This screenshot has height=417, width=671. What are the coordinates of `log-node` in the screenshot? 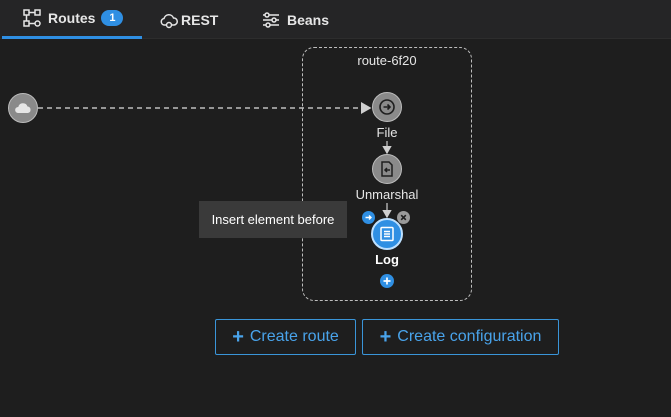 It's located at (387, 234).